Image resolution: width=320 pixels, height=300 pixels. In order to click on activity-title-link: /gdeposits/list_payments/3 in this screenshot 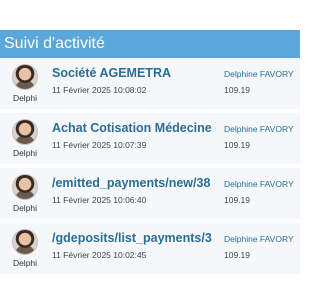, I will do `click(134, 238)`.